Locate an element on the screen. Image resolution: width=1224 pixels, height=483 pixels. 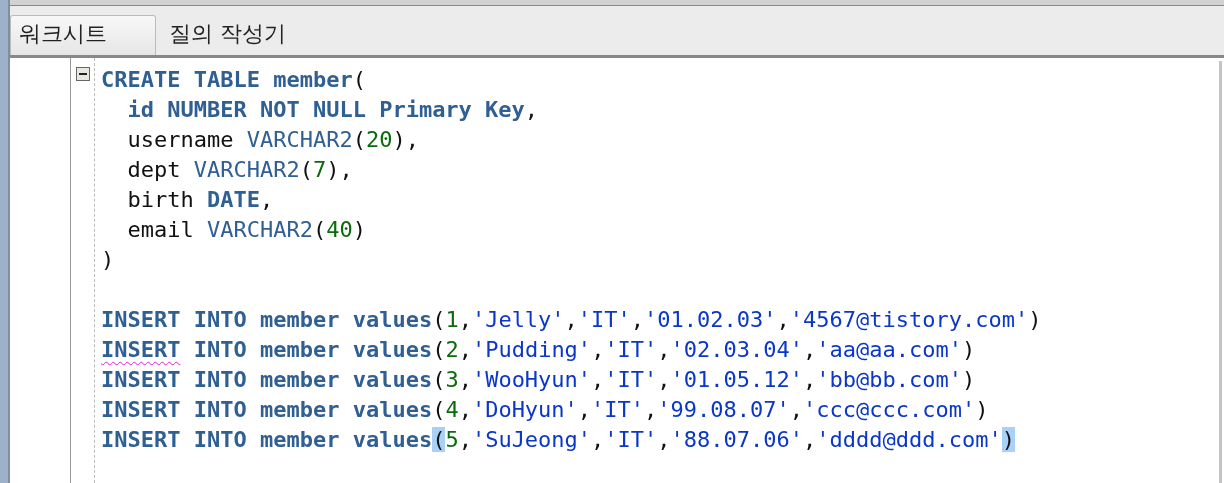
code-line: INSERT INTO member values(1,'Jelly','IT','01.02.03','4567@tistory.com') is located at coordinates (571, 320).